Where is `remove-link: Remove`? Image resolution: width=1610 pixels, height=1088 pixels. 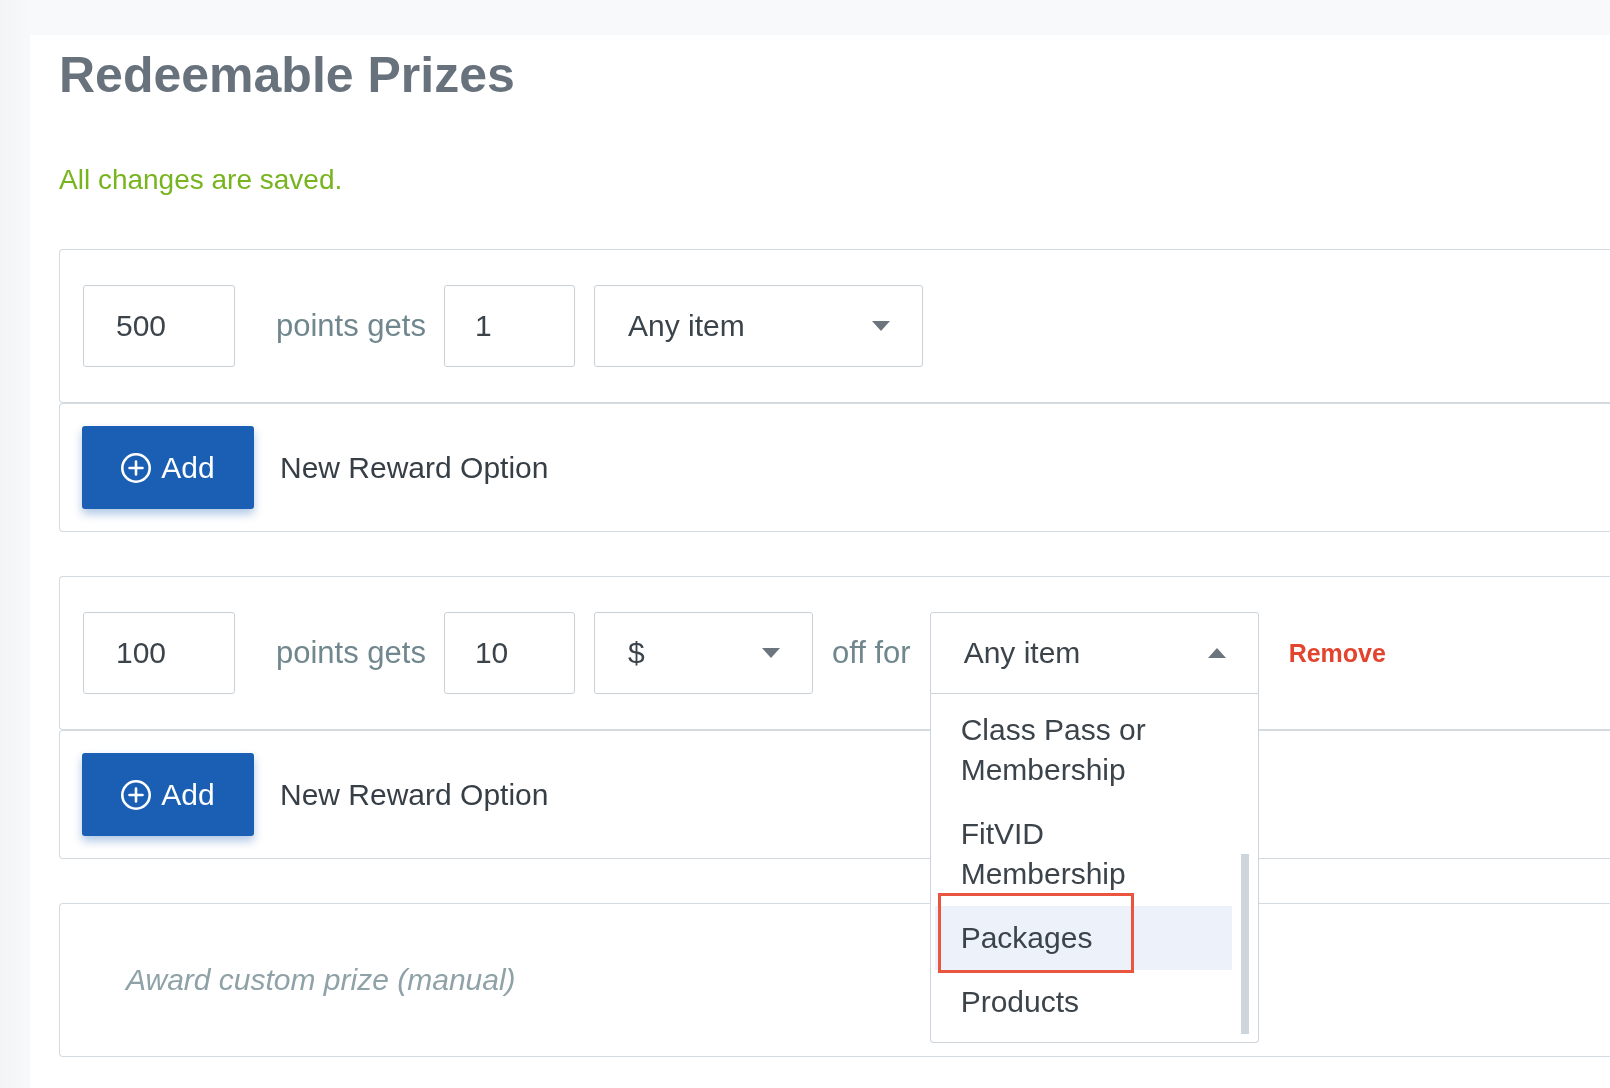 remove-link: Remove is located at coordinates (1337, 653).